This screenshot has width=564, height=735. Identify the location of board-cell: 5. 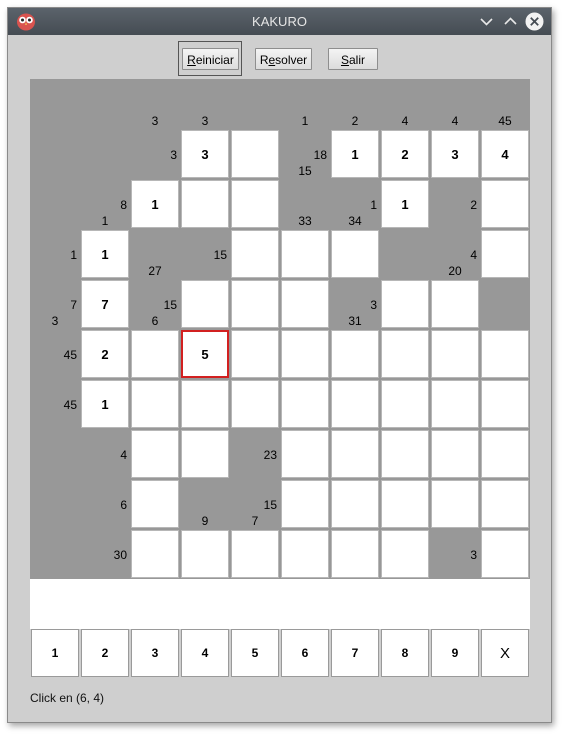
(205, 354).